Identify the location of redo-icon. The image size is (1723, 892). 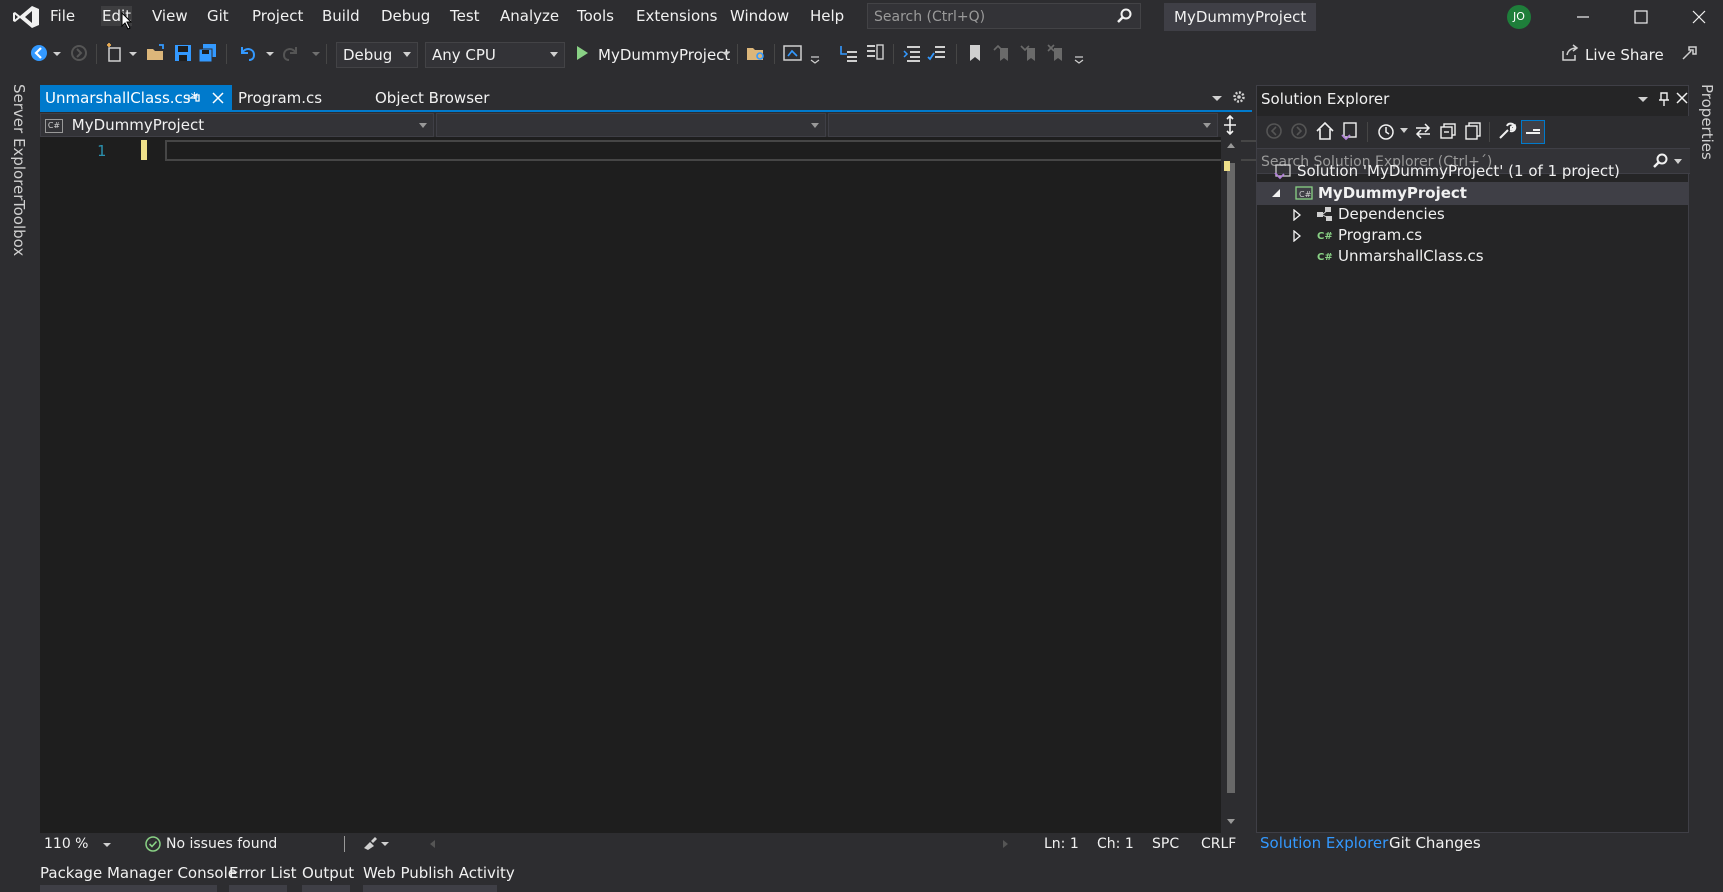
(291, 53).